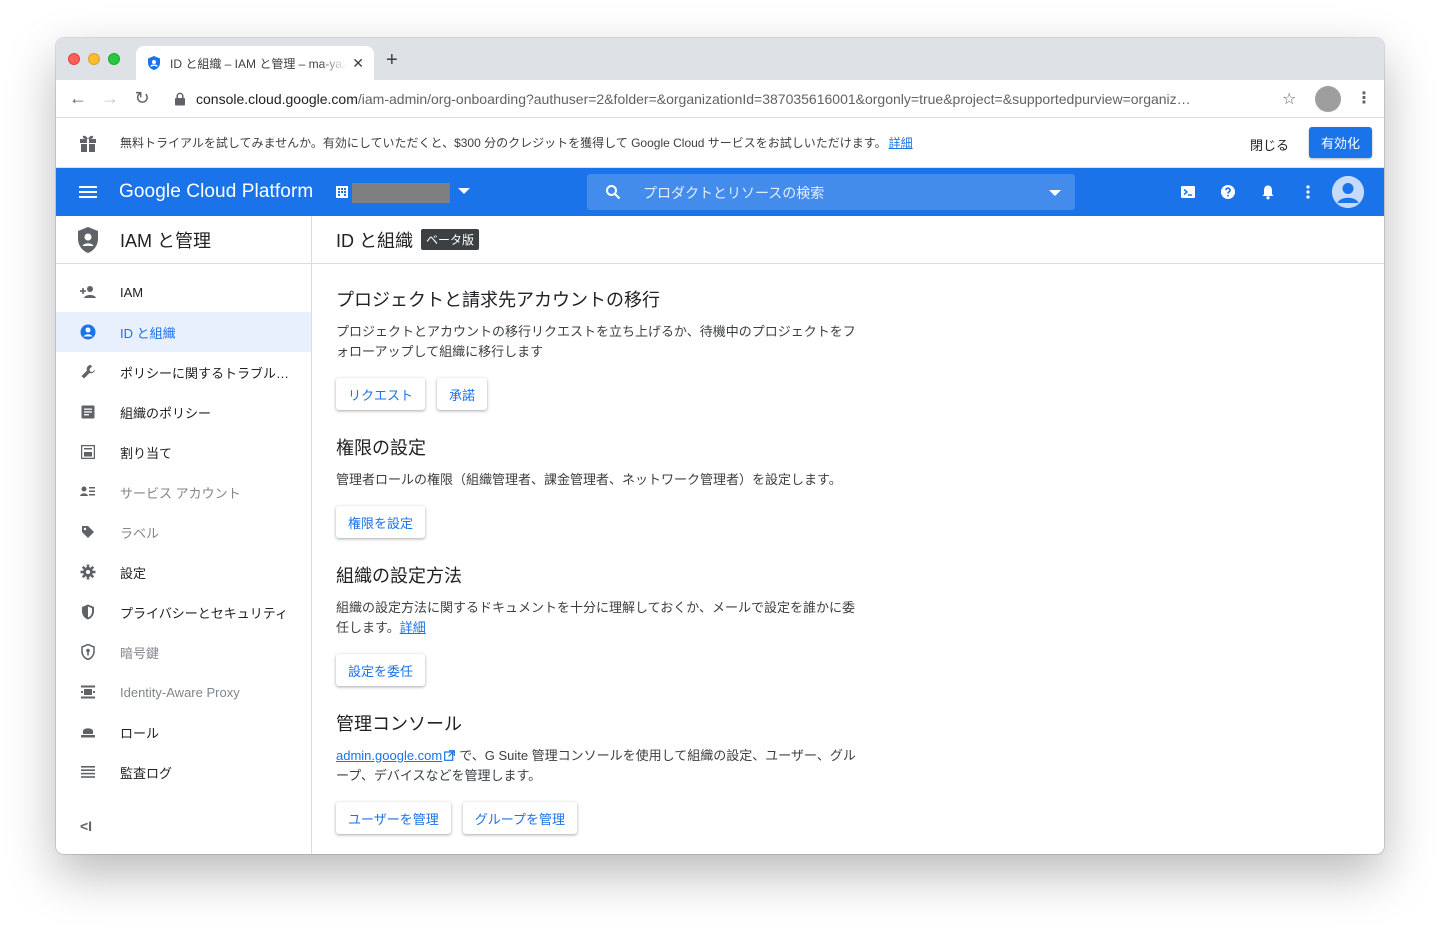 This screenshot has height=928, width=1440. What do you see at coordinates (498, 300) in the screenshot?
I see `section-title: プロジェクトと請求先アカウントの移行` at bounding box center [498, 300].